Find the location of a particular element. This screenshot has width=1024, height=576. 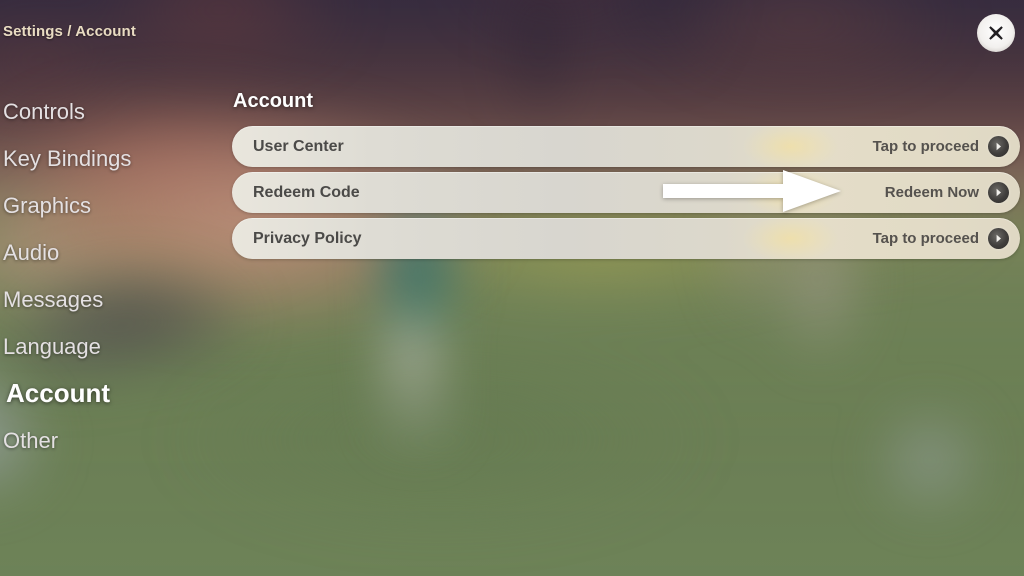

row-action: Redeem Now is located at coordinates (952, 192).